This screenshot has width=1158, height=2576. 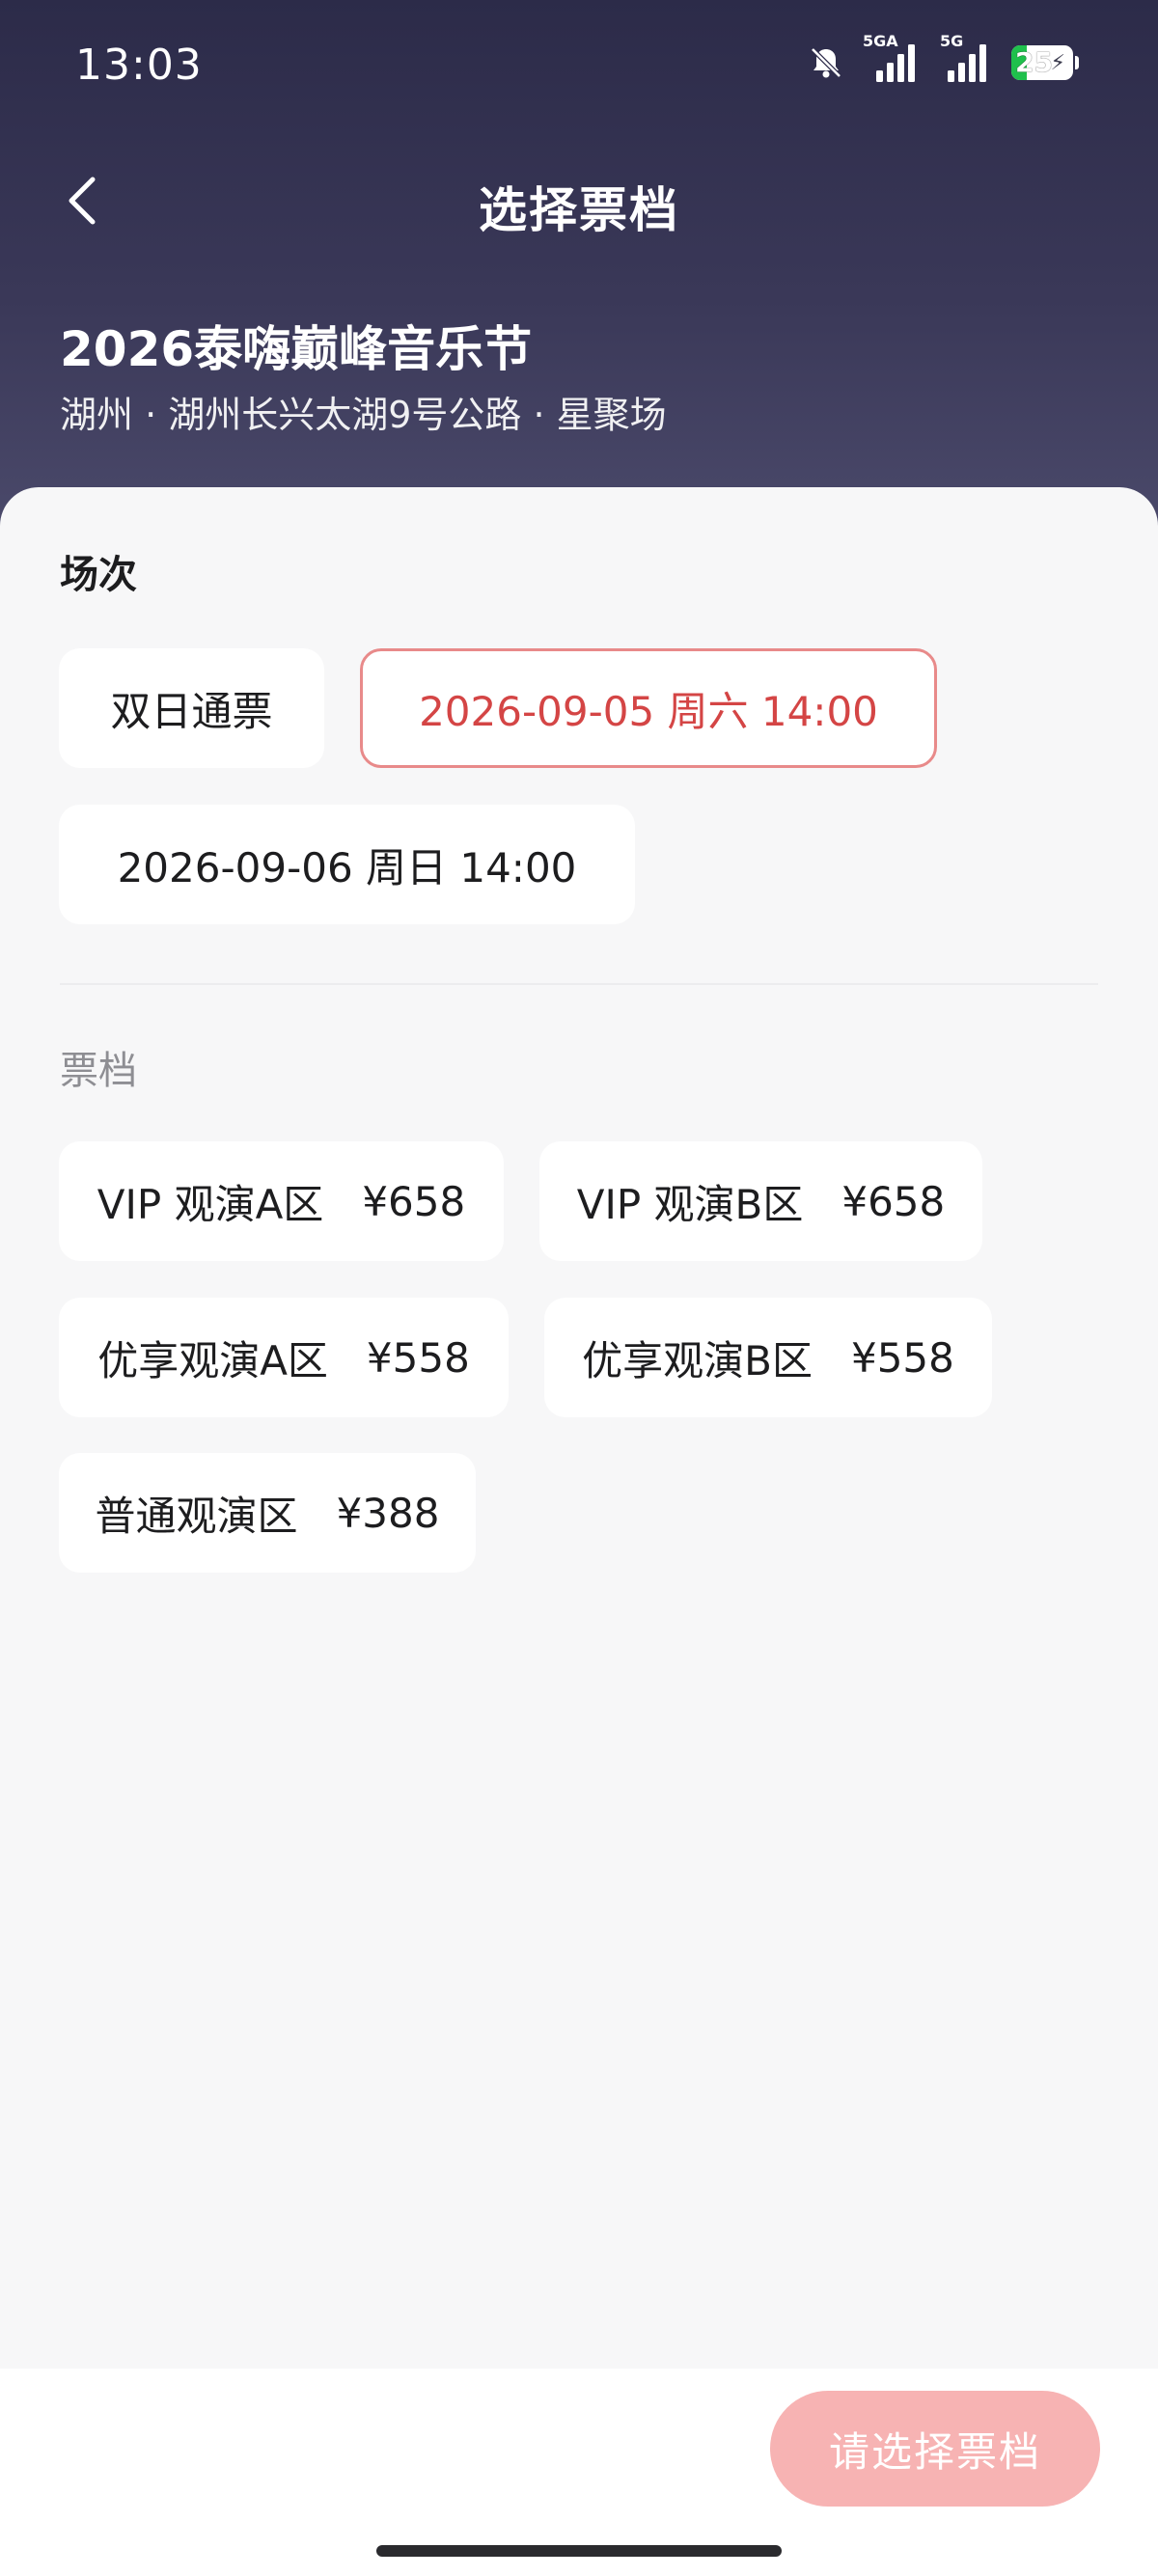 What do you see at coordinates (98, 1071) in the screenshot?
I see `tier-section-label: 票档` at bounding box center [98, 1071].